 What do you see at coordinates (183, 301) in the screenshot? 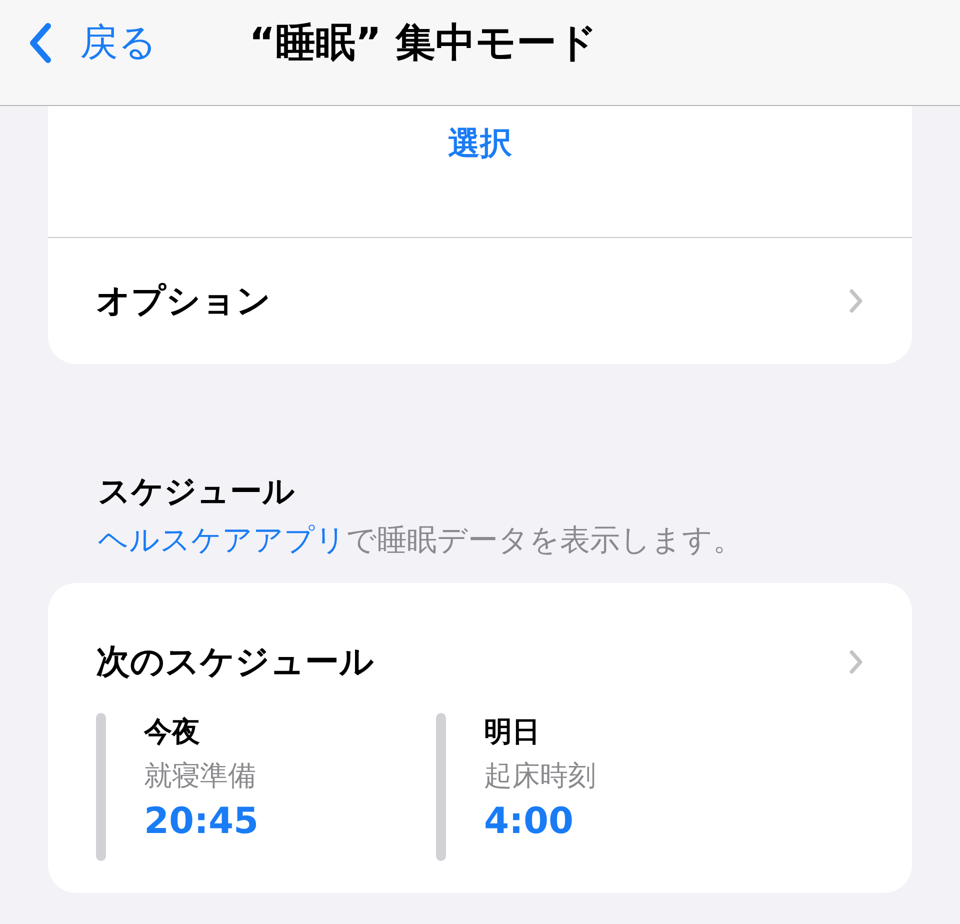
I see `row-label: オプション` at bounding box center [183, 301].